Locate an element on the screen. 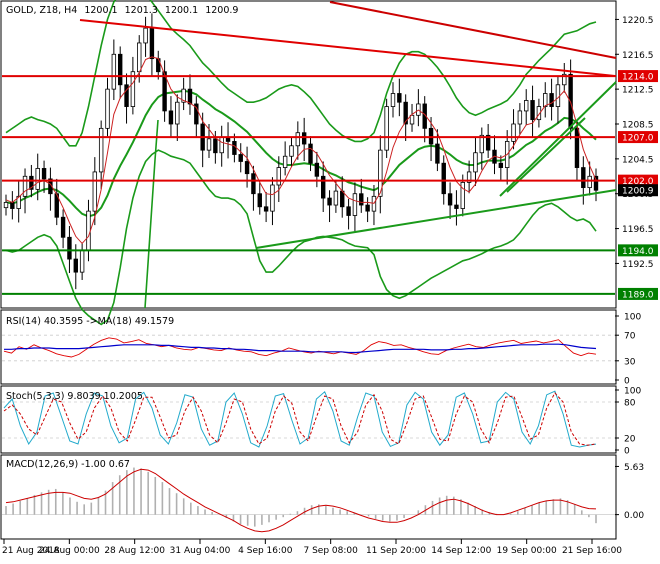  level-label: 1207.0 is located at coordinates (638, 139).